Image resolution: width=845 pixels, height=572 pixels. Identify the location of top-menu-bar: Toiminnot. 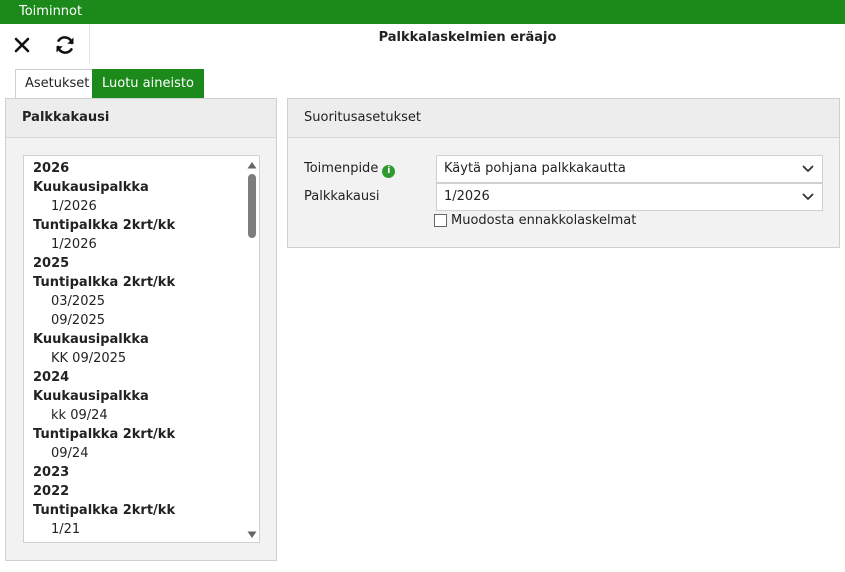
(422, 12).